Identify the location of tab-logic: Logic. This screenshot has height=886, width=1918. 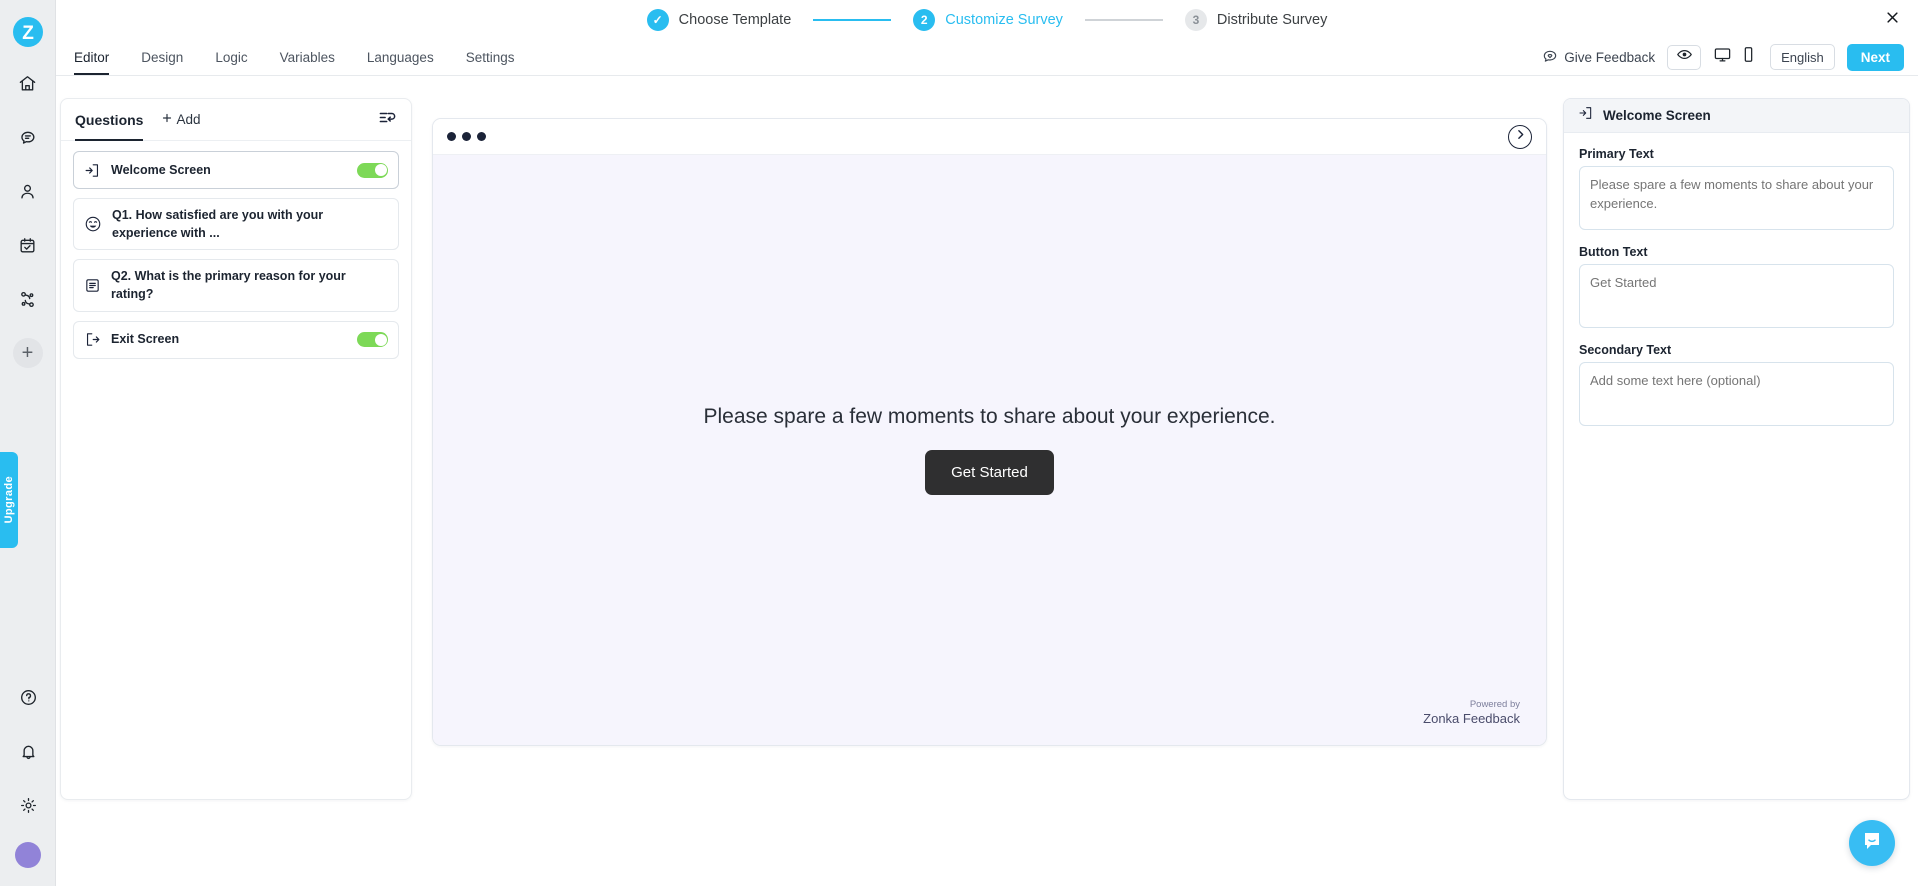
(231, 57).